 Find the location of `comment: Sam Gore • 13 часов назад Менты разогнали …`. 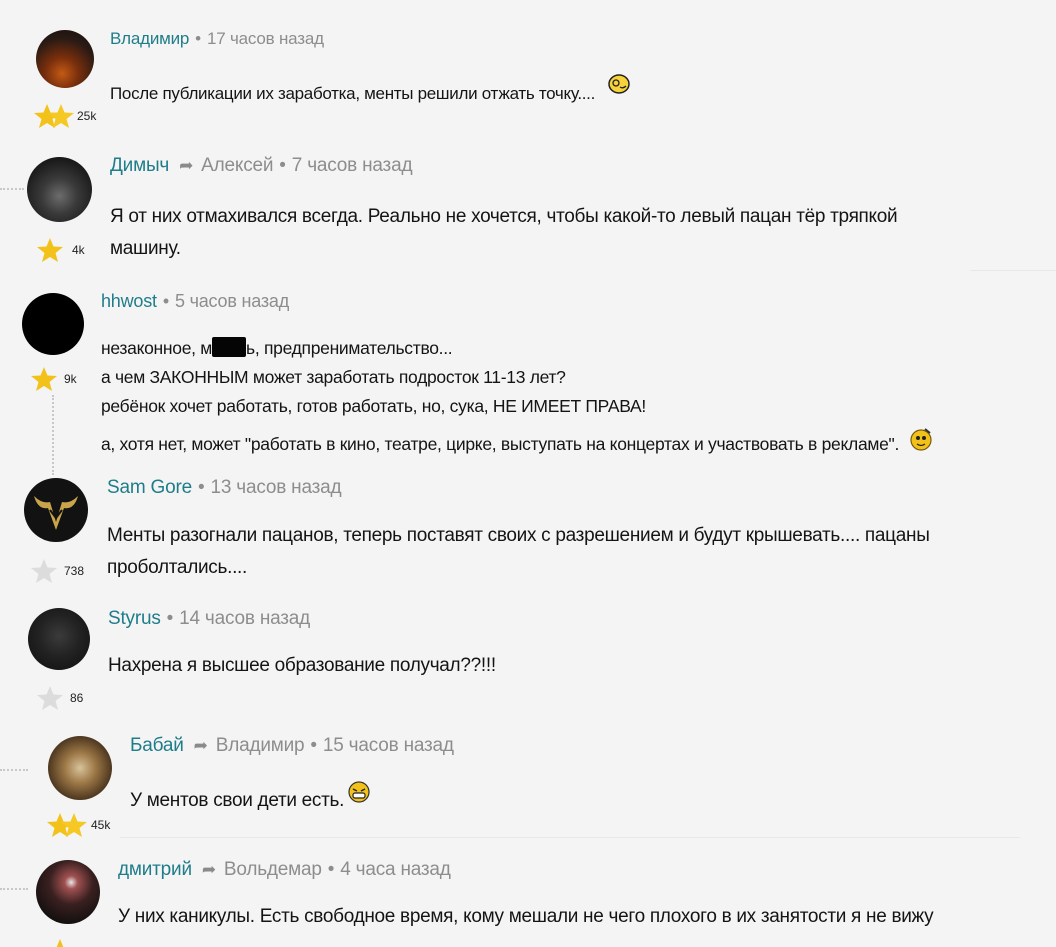

comment: Sam Gore • 13 часов назад Менты разогнали … is located at coordinates (528, 535).